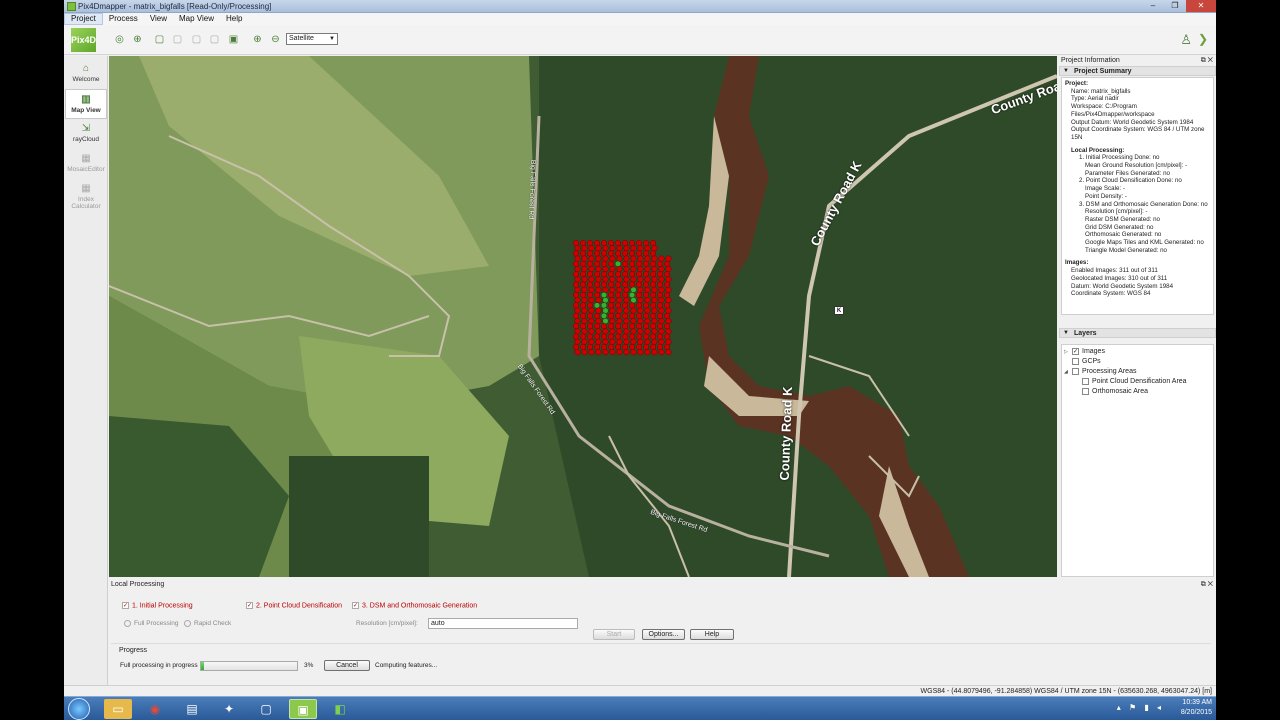 This screenshot has width=1280, height=720. What do you see at coordinates (177, 39) in the screenshot?
I see `select-area-icon: ▢` at bounding box center [177, 39].